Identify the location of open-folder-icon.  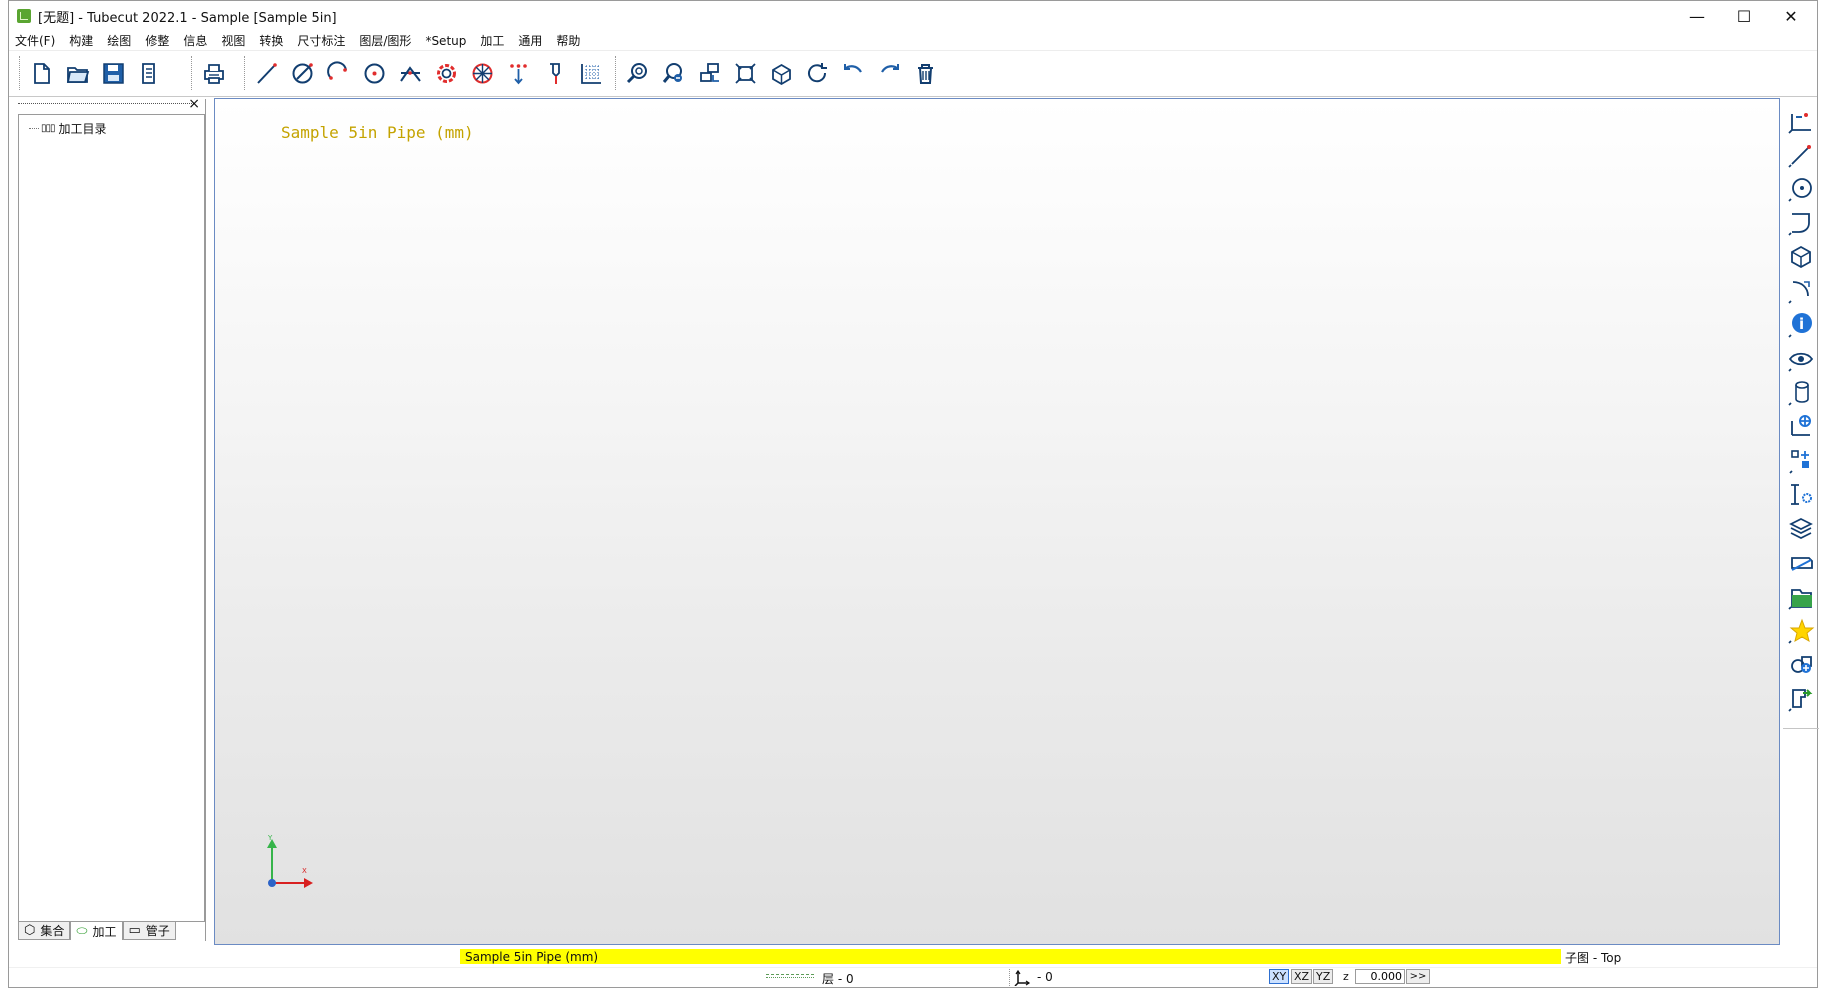
(77, 73).